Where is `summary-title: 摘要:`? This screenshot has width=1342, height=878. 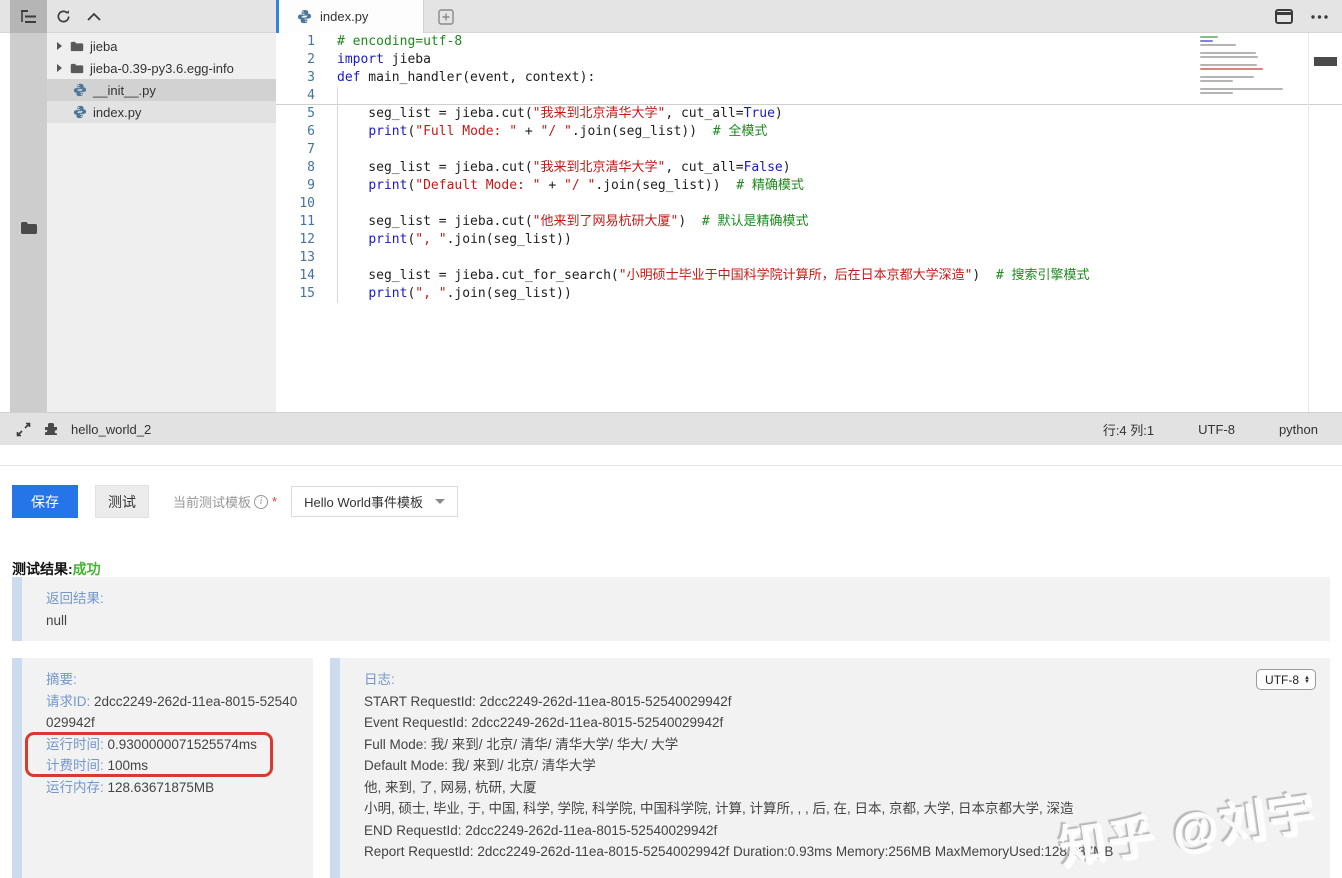 summary-title: 摘要: is located at coordinates (61, 679).